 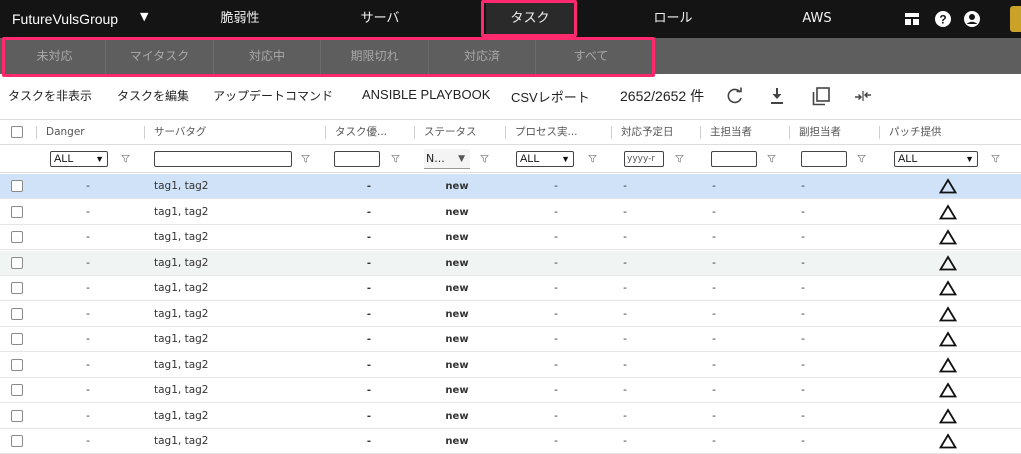 What do you see at coordinates (426, 94) in the screenshot?
I see `ansible-playbook-button: ANSIBLE PLAYBOOK` at bounding box center [426, 94].